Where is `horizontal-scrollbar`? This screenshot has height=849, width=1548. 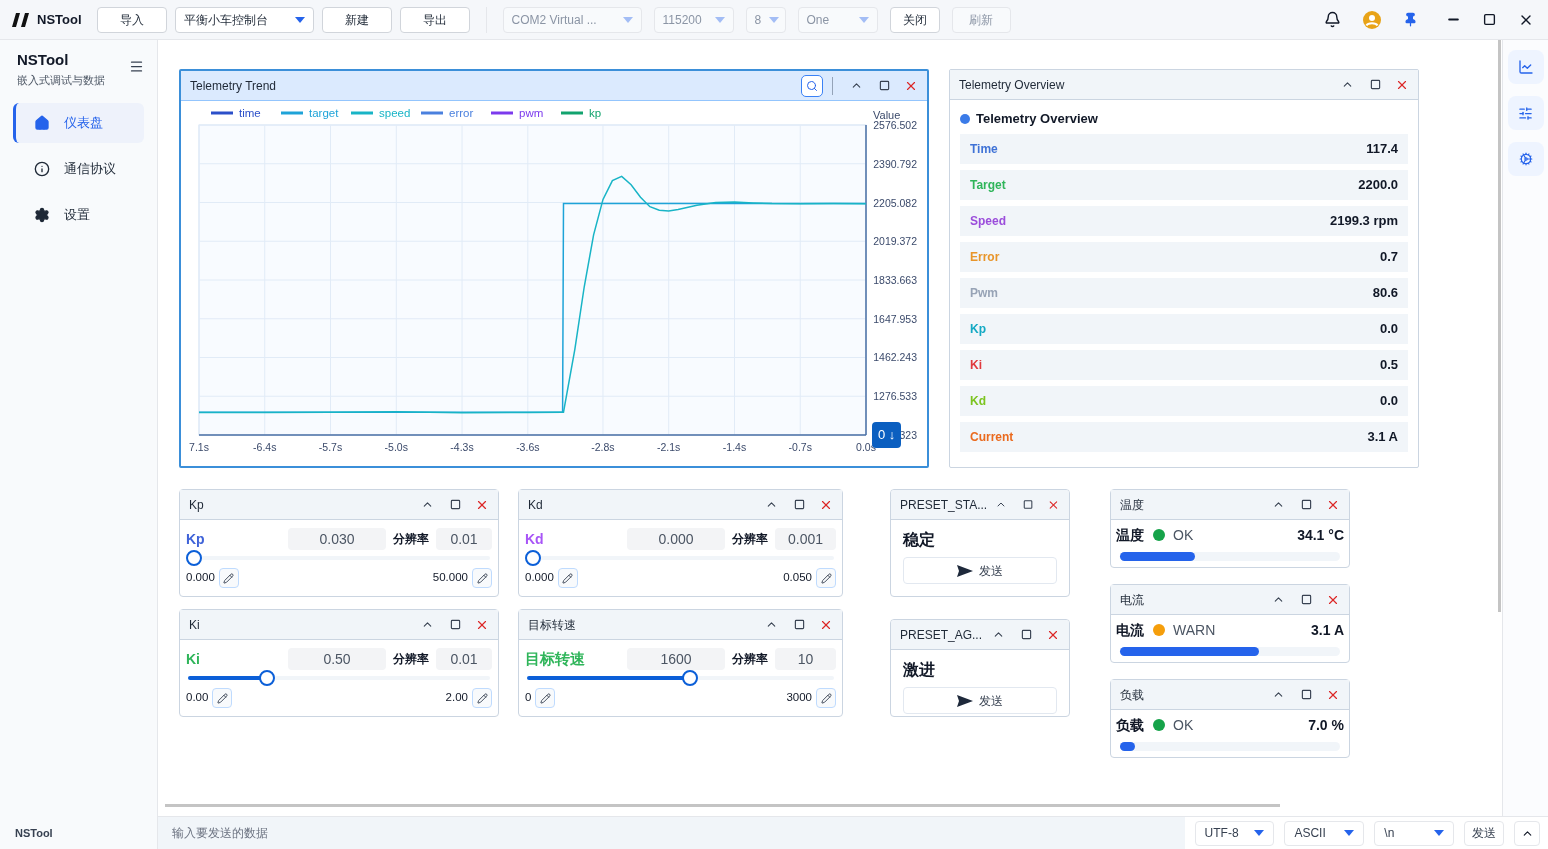
horizontal-scrollbar is located at coordinates (722, 805).